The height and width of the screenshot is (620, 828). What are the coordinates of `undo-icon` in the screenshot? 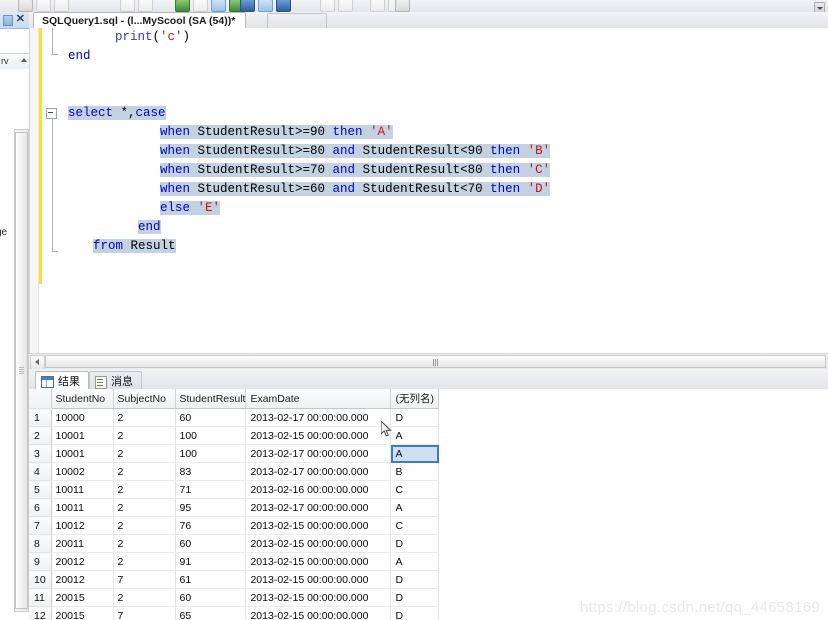 It's located at (127, 6).